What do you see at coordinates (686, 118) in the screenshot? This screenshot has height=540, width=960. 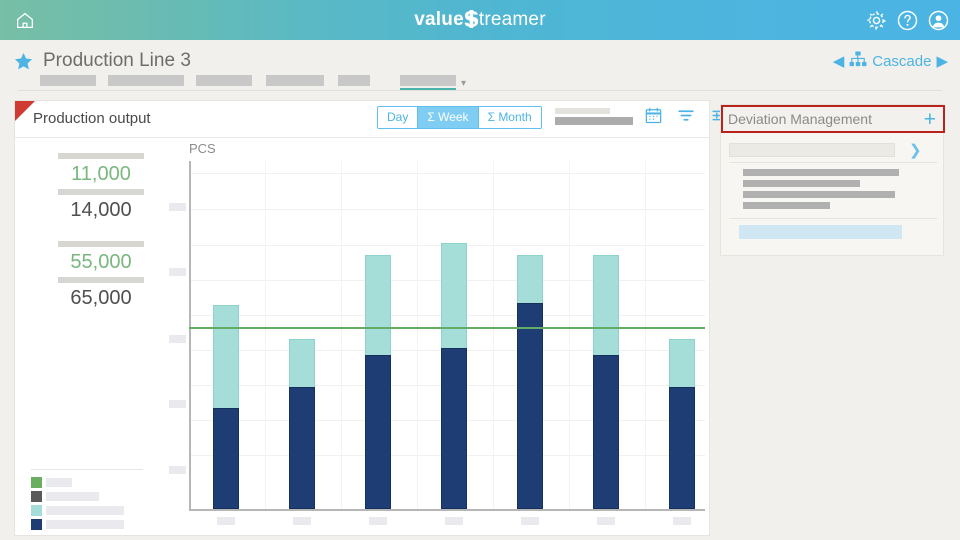 I see `filter-funnel-icon` at bounding box center [686, 118].